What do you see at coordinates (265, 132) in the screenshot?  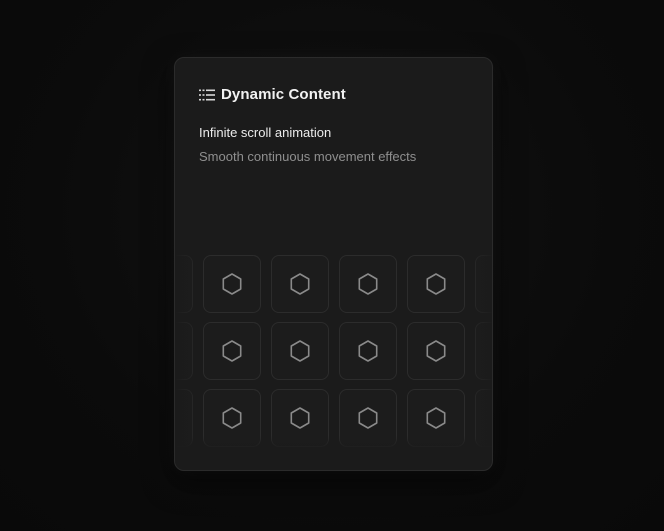 I see `card-heading: Infinite scroll animation` at bounding box center [265, 132].